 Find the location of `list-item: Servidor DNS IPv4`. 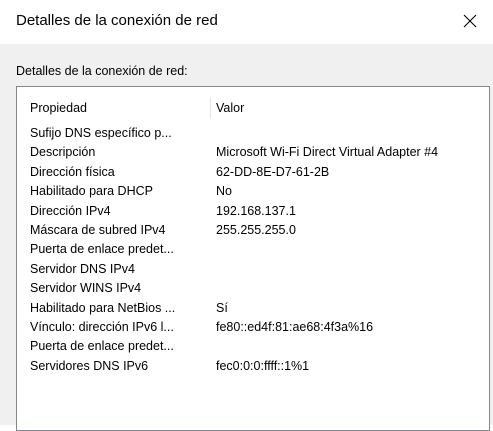

list-item: Servidor DNS IPv4 is located at coordinates (259, 269).